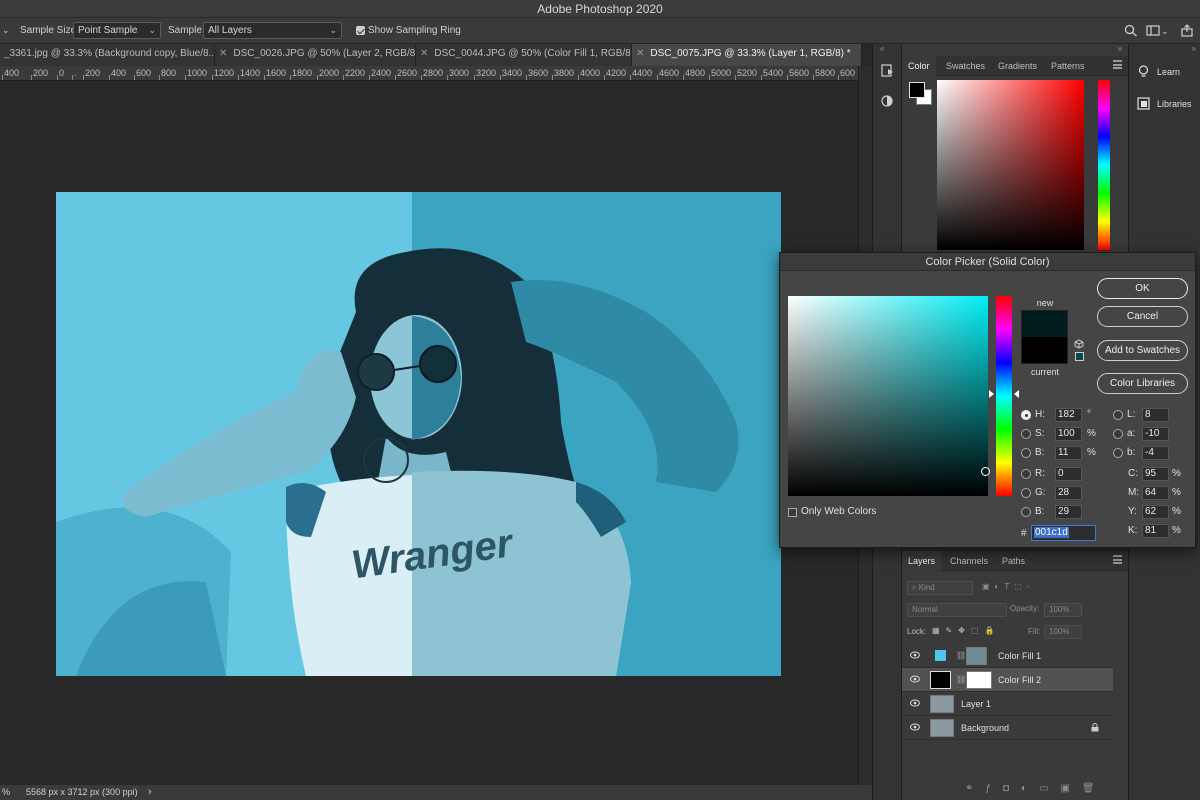  What do you see at coordinates (1068, 66) in the screenshot?
I see `tab-patterns: Patterns` at bounding box center [1068, 66].